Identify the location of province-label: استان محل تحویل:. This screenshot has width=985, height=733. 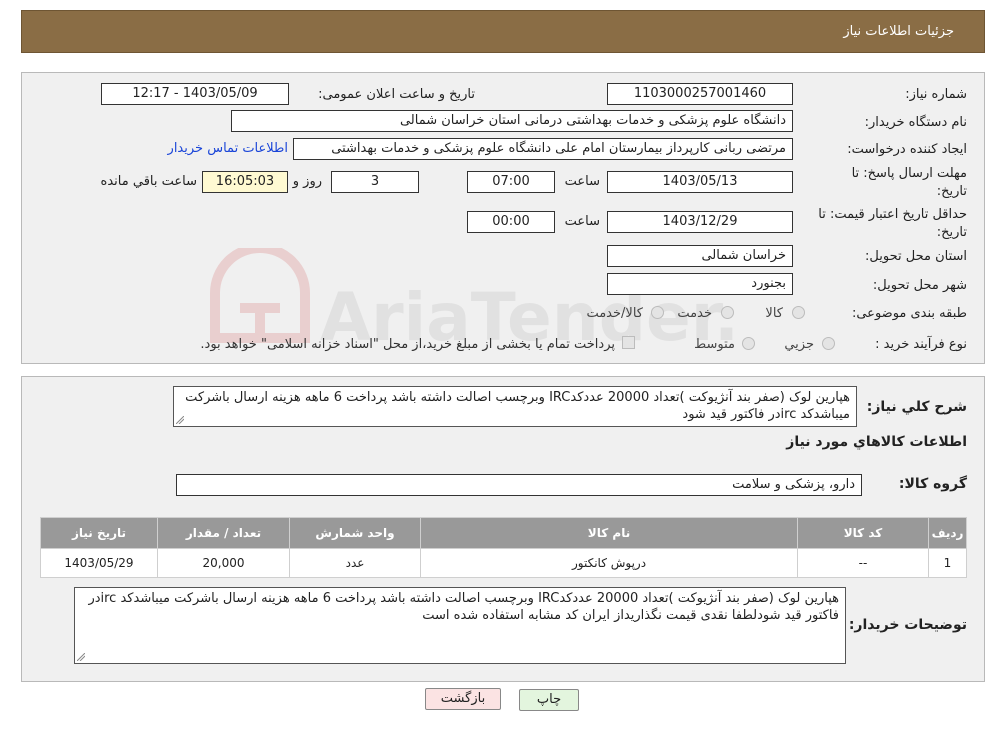
(916, 256).